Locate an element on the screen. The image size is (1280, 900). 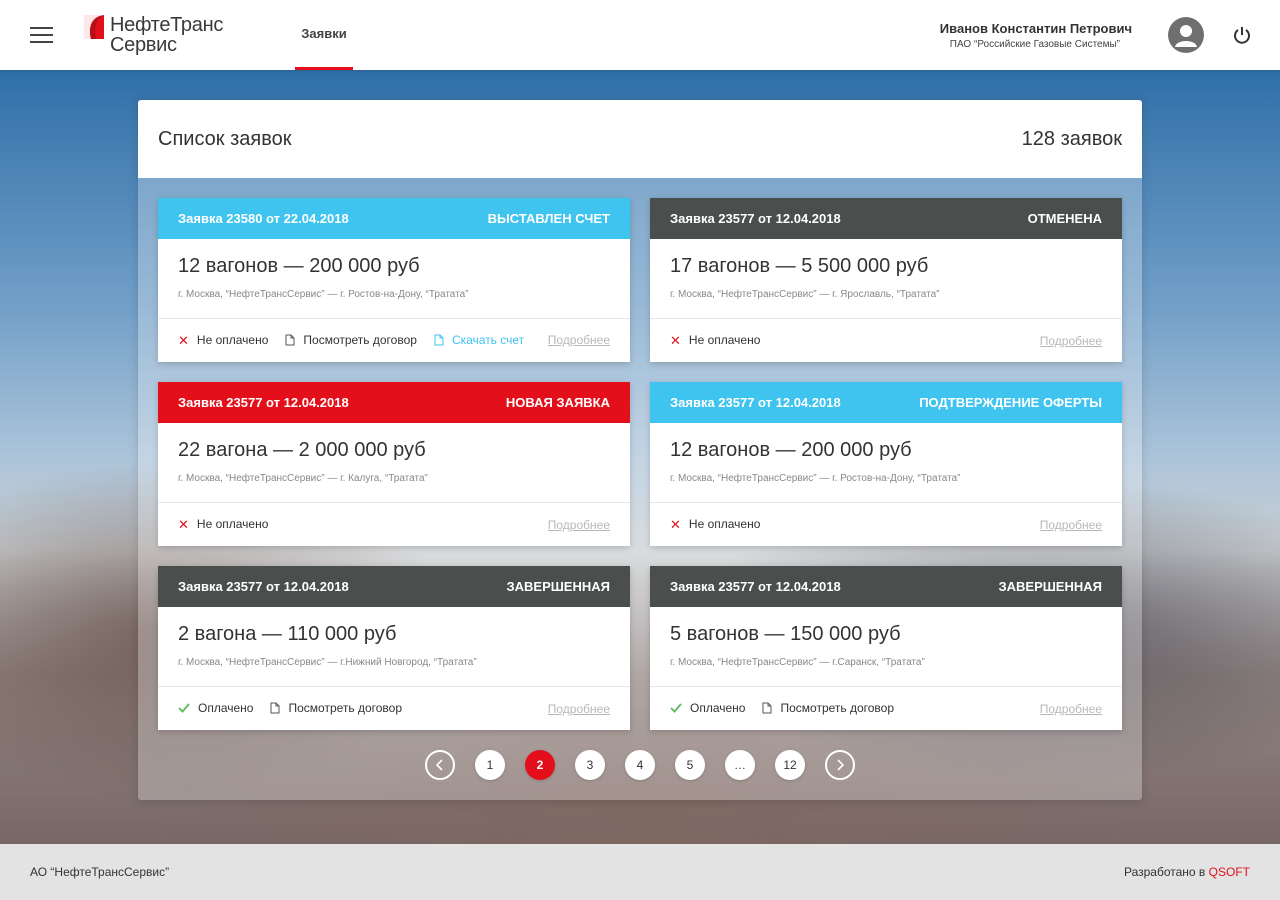
page-button: 5 is located at coordinates (690, 765).